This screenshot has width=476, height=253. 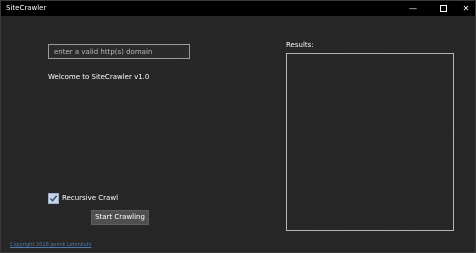 What do you see at coordinates (465, 8) in the screenshot?
I see `close-button: ✕` at bounding box center [465, 8].